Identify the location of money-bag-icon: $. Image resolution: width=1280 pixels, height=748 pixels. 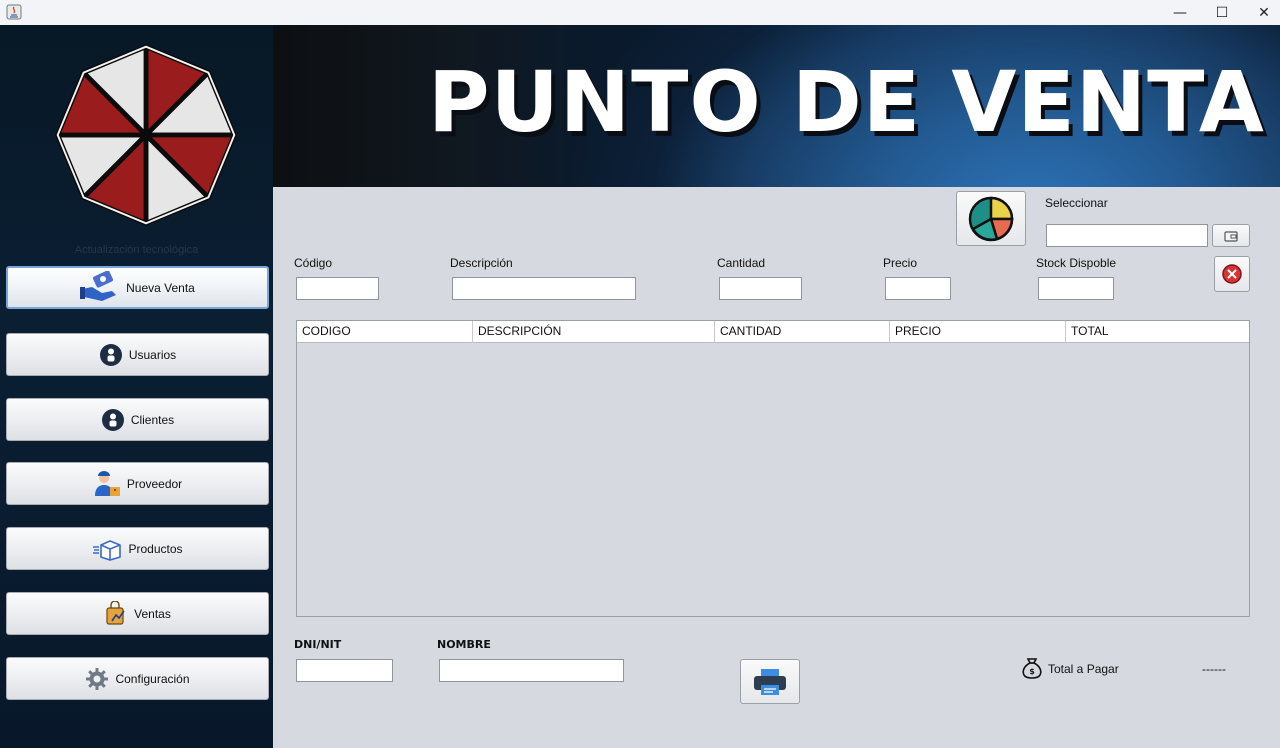
(1032, 668).